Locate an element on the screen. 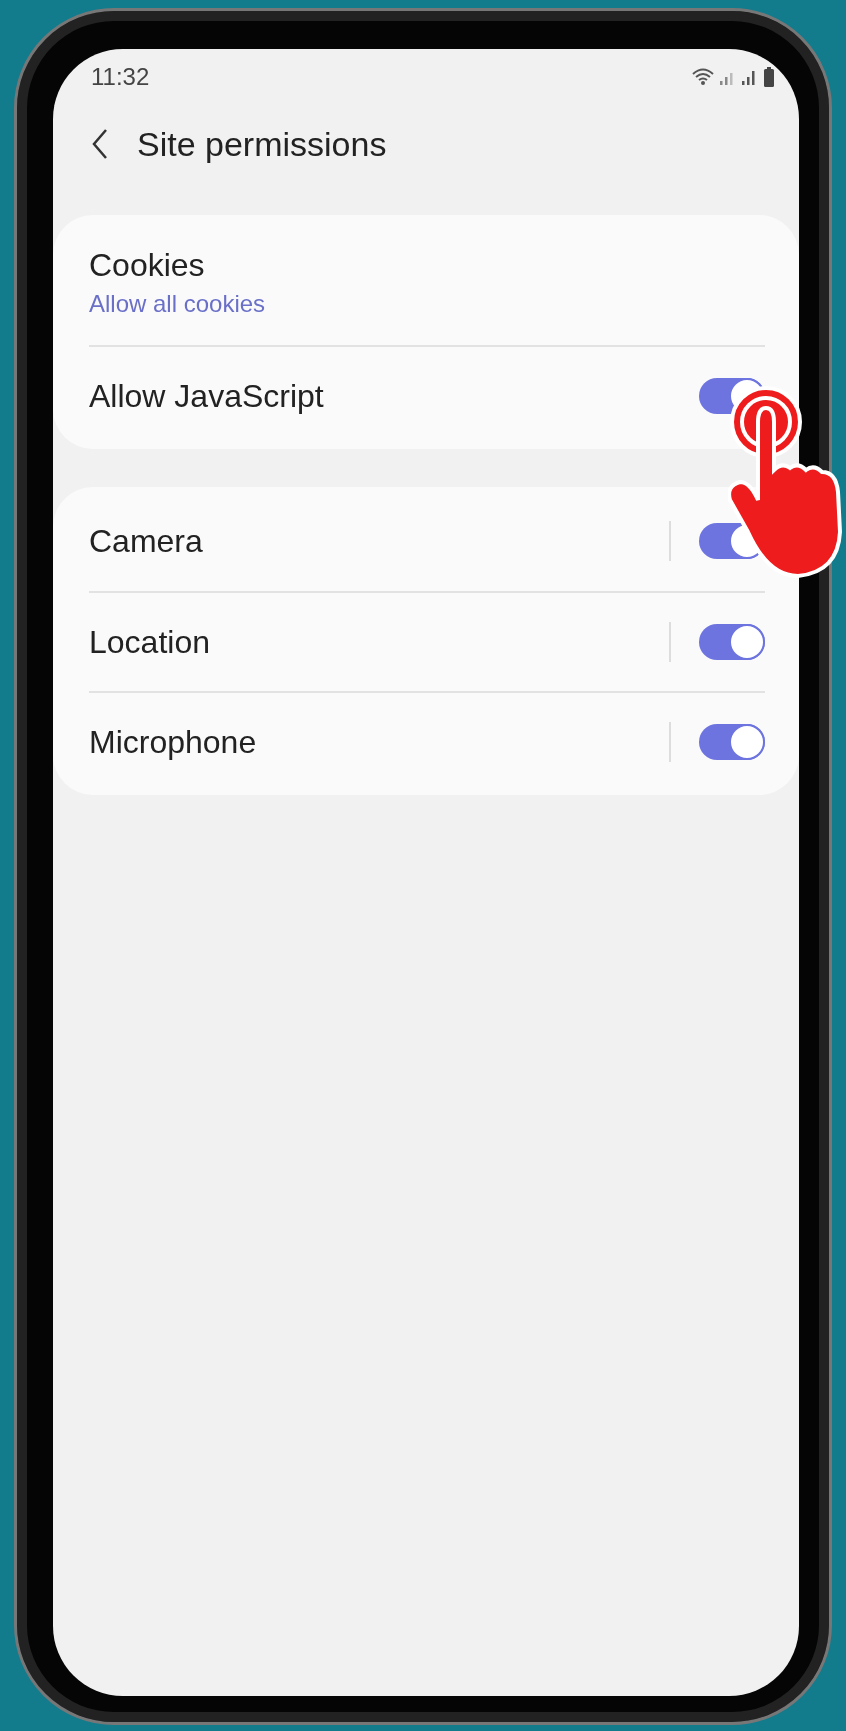 This screenshot has width=846, height=1731. setting-title: Microphone is located at coordinates (173, 742).